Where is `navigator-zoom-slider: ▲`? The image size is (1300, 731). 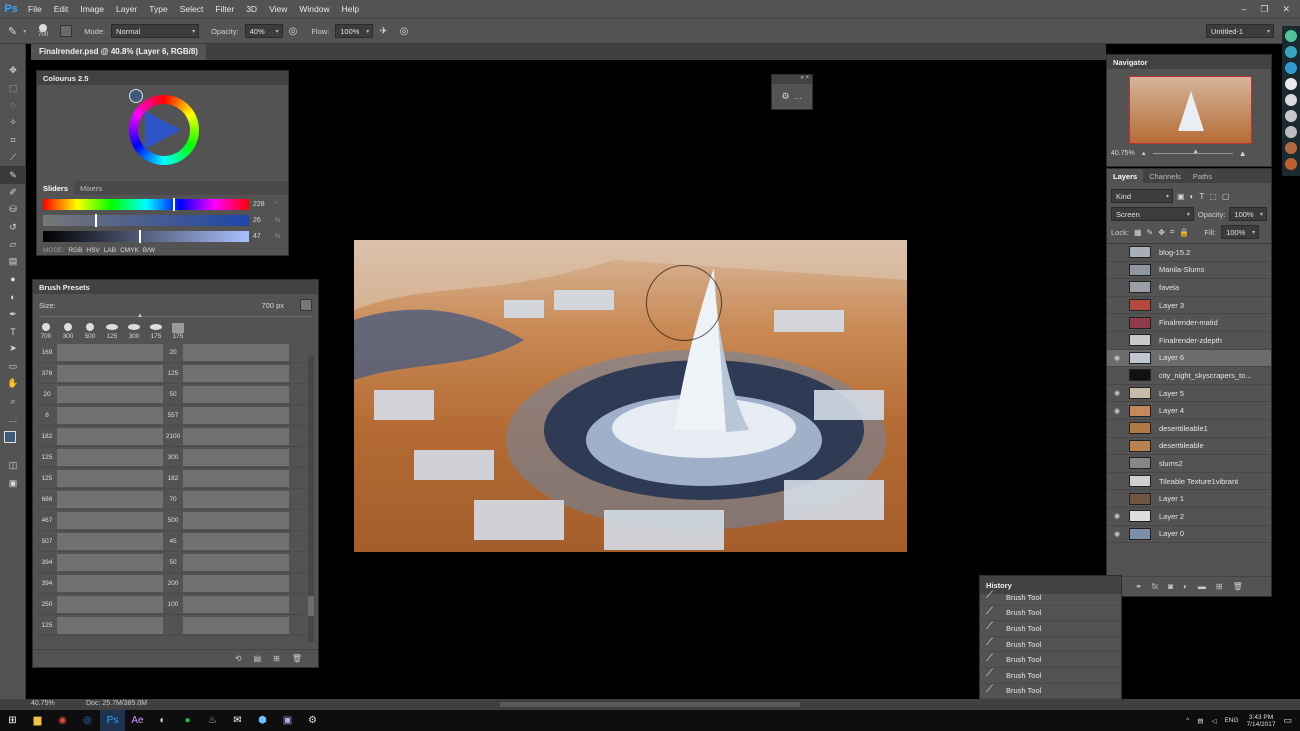 navigator-zoom-slider: ▲ is located at coordinates (1192, 152).